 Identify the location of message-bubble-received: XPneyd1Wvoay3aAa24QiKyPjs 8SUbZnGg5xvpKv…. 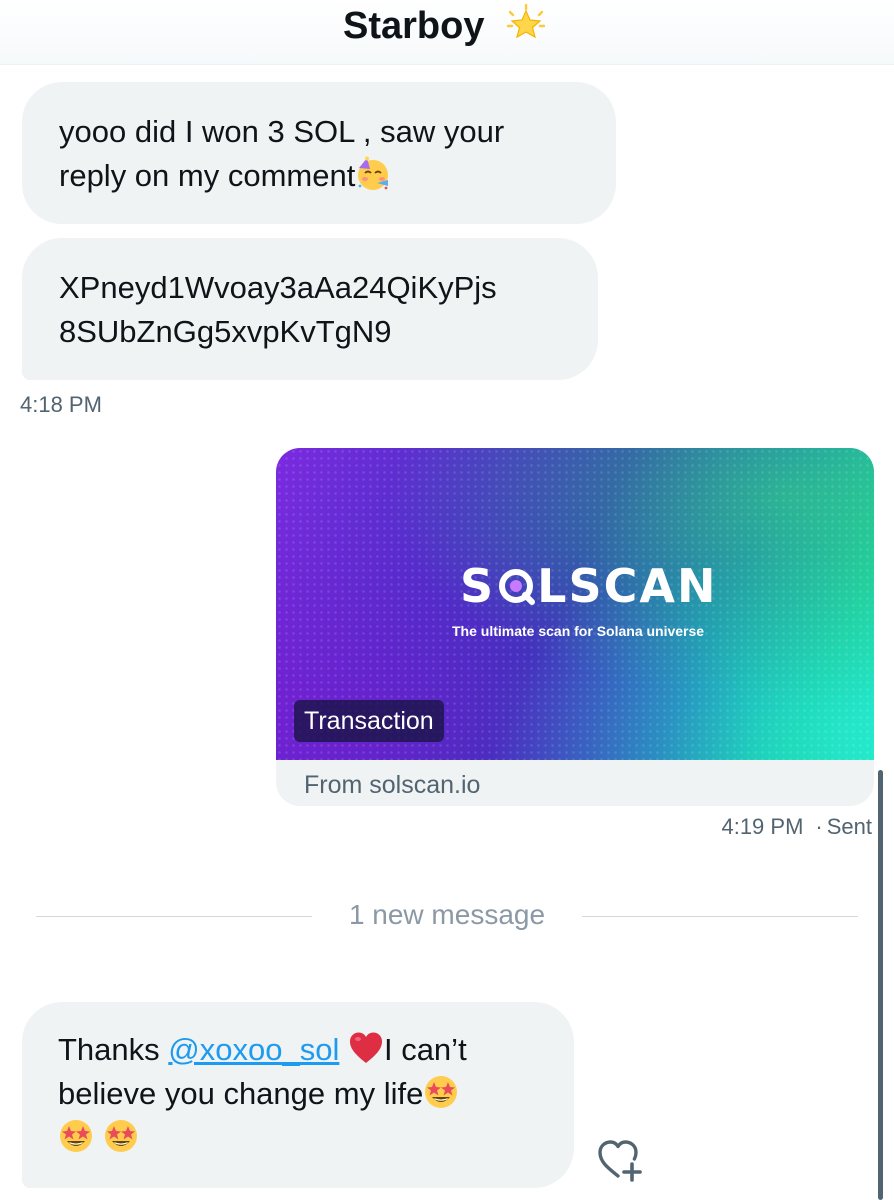
(310, 309).